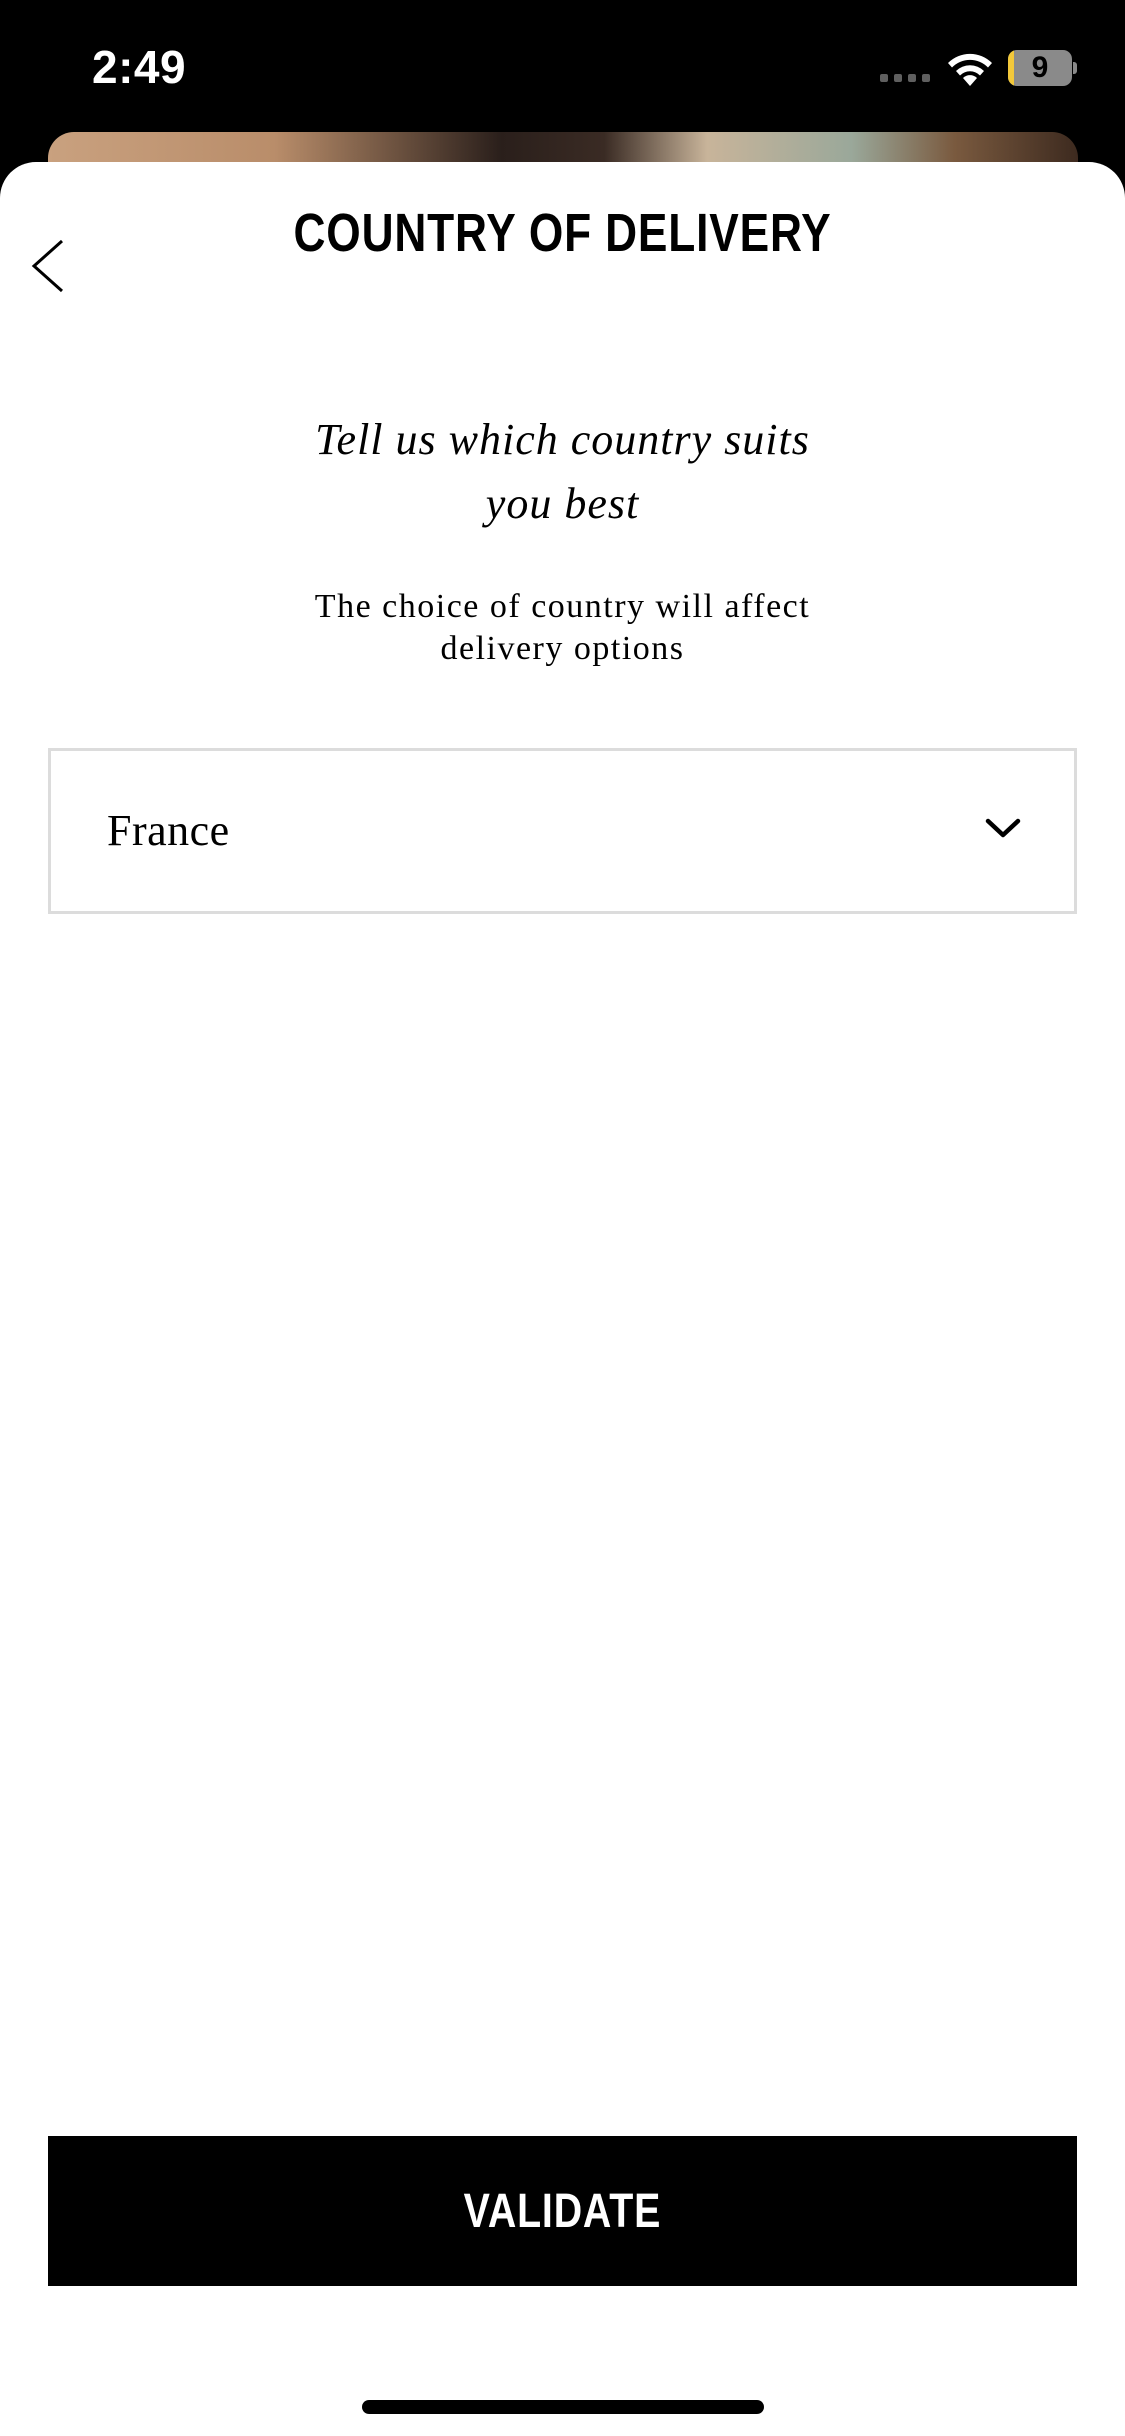  Describe the element at coordinates (562, 75) in the screenshot. I see `status-bar: 2:49 9` at that location.